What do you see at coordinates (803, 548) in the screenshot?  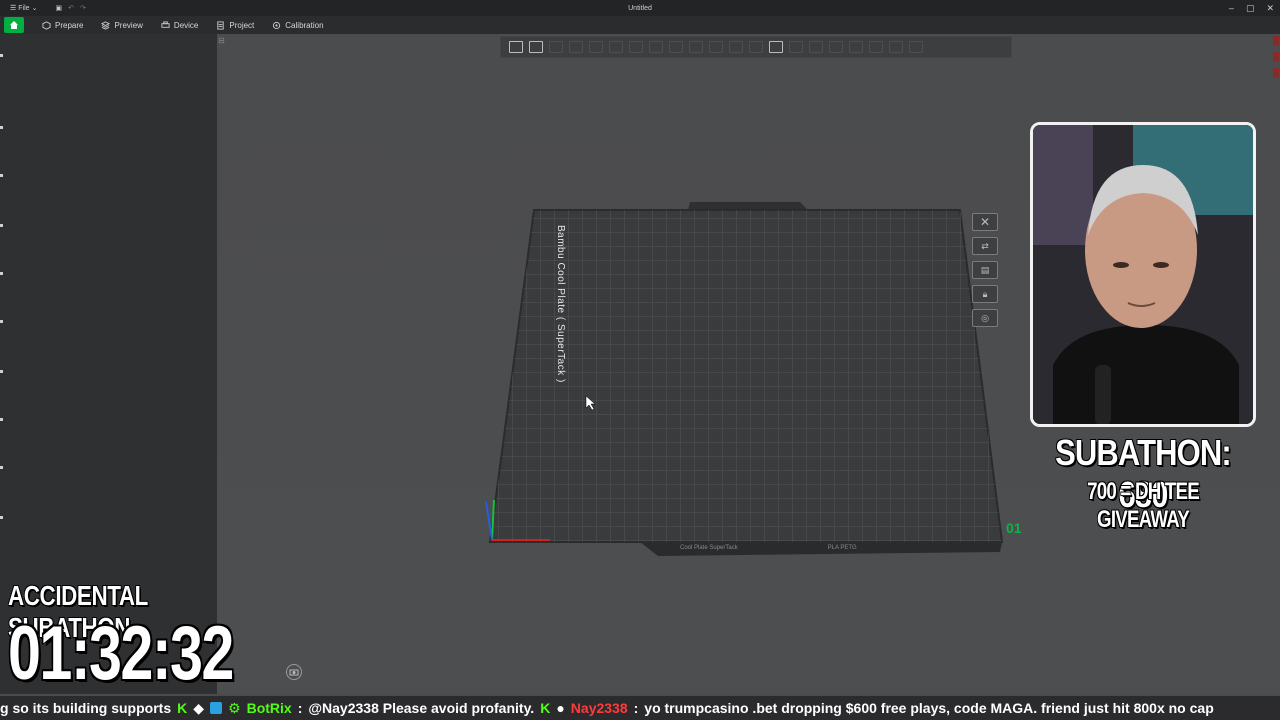 I see `plate-info-strip: Cool Plate SuperTack PLA PETG` at bounding box center [803, 548].